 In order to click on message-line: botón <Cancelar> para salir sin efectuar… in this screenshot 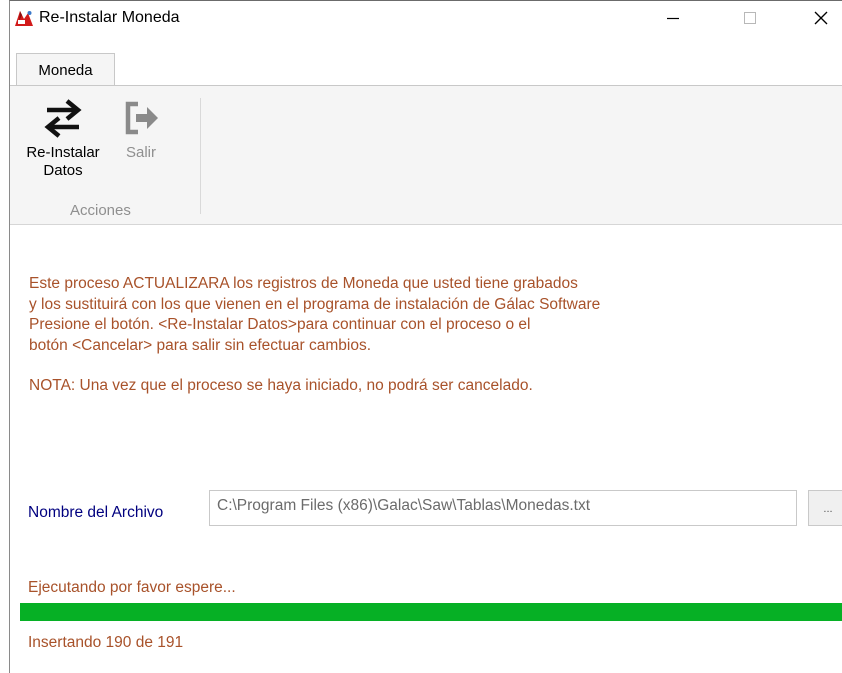, I will do `click(200, 345)`.